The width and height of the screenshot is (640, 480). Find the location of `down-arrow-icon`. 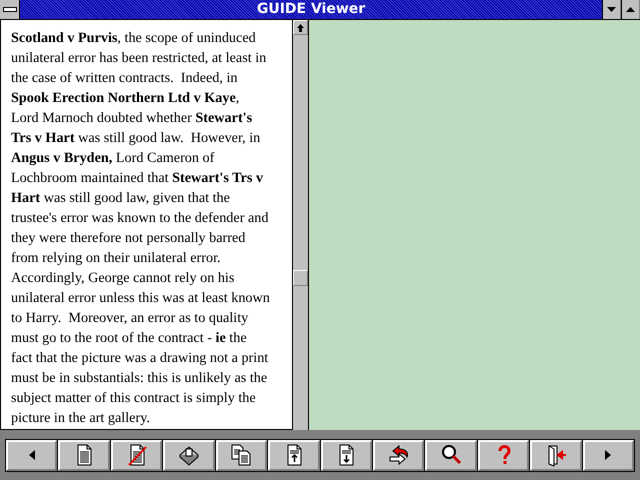

down-arrow-icon is located at coordinates (611, 9).